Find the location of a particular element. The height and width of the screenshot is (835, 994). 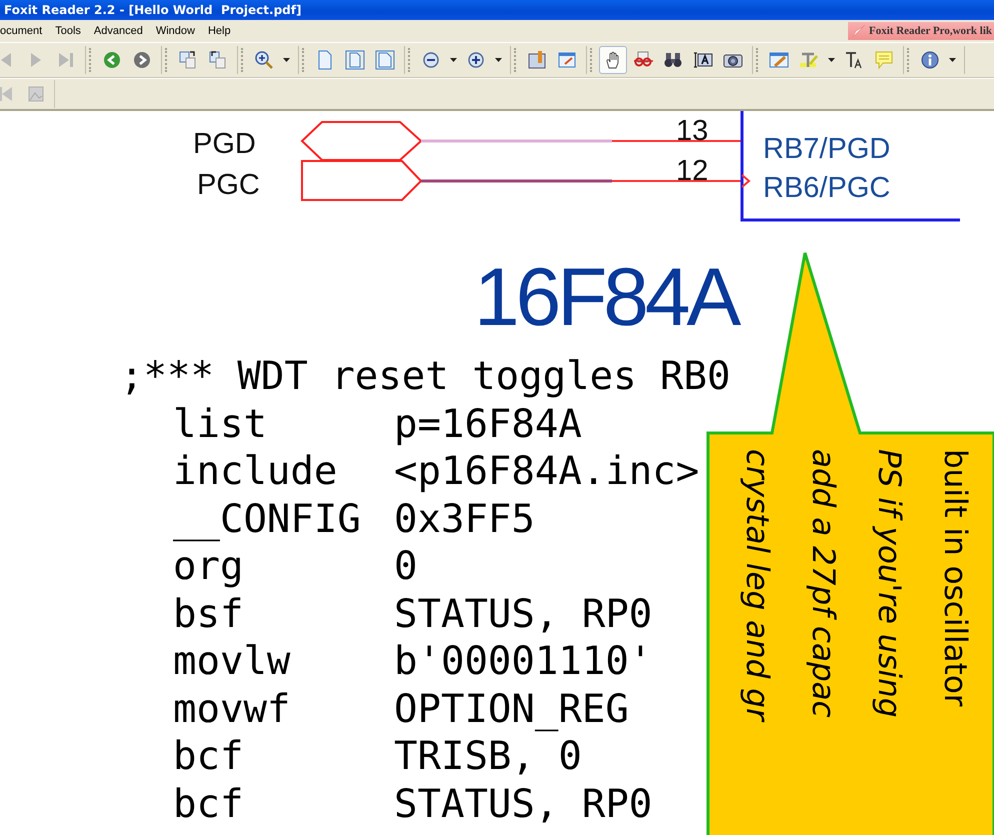

chip-title: 16F84A is located at coordinates (606, 298).